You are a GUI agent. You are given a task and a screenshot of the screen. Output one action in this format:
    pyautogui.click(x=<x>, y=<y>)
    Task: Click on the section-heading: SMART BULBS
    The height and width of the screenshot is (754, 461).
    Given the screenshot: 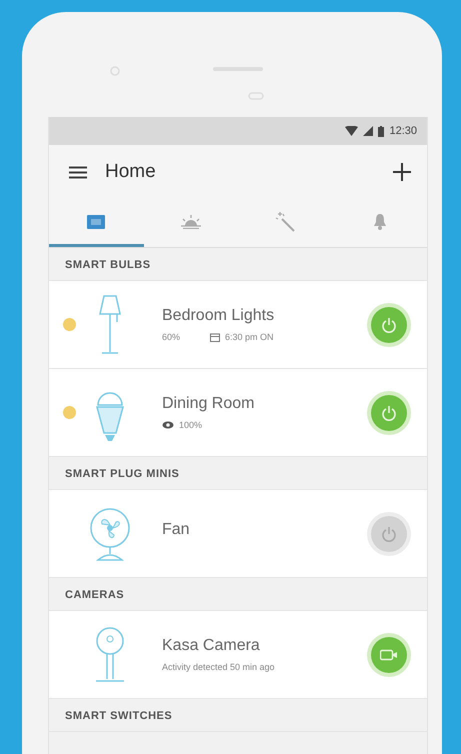 What is the action you would take?
    pyautogui.click(x=108, y=265)
    